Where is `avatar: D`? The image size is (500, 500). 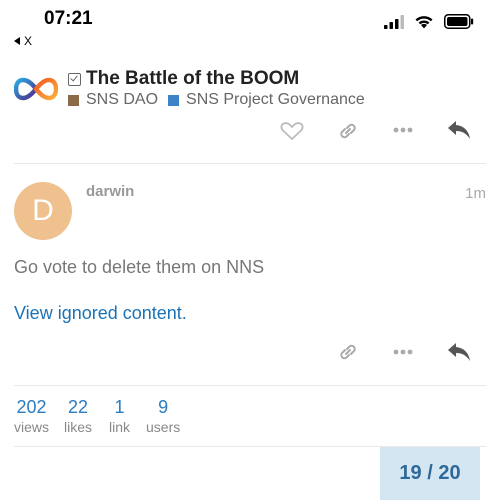 avatar: D is located at coordinates (43, 211).